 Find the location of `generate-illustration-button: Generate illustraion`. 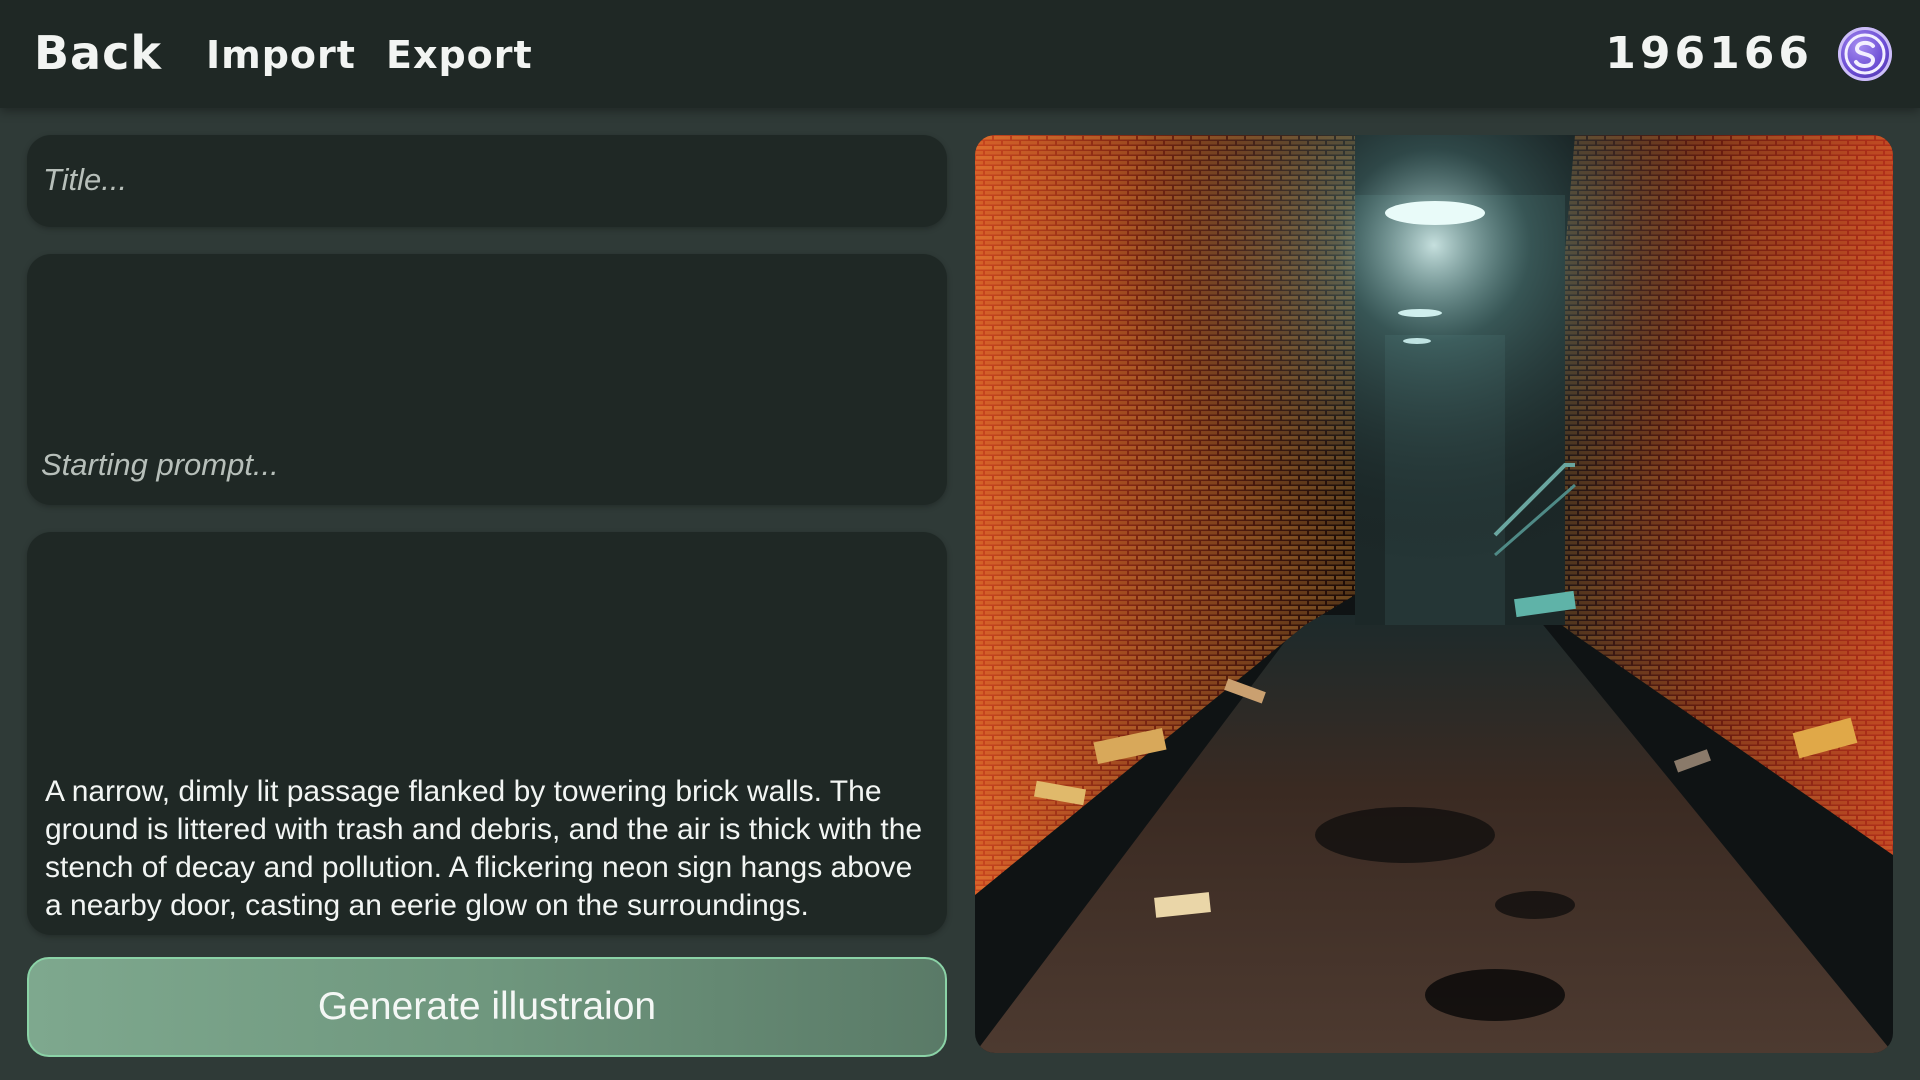

generate-illustration-button: Generate illustraion is located at coordinates (487, 1007).